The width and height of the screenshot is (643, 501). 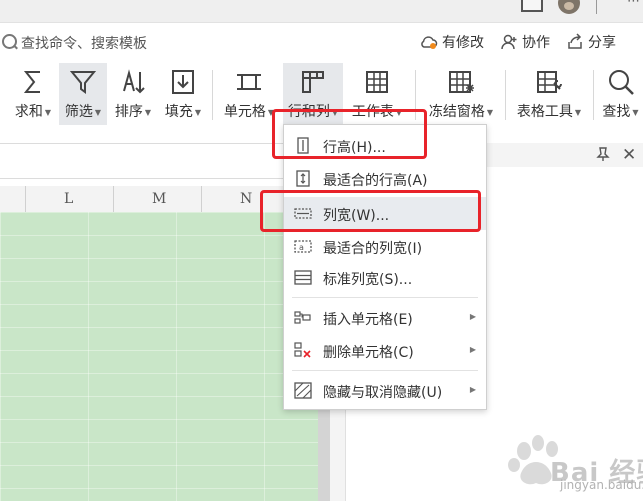 I want to click on magnifier-icon, so click(x=621, y=82).